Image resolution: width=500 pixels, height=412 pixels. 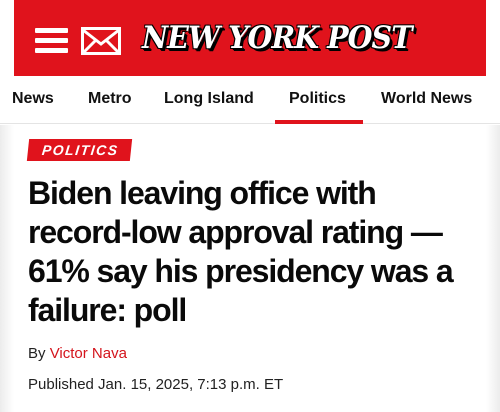 I want to click on envelope-icon, so click(x=101, y=41).